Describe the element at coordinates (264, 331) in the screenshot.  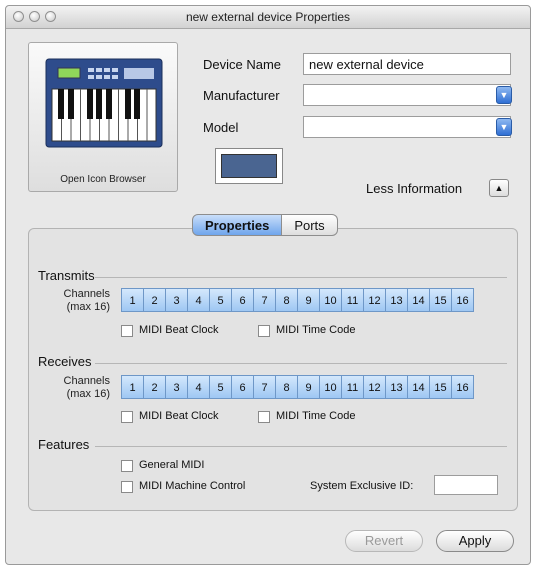
I see `transmit-time-code-checkbox` at that location.